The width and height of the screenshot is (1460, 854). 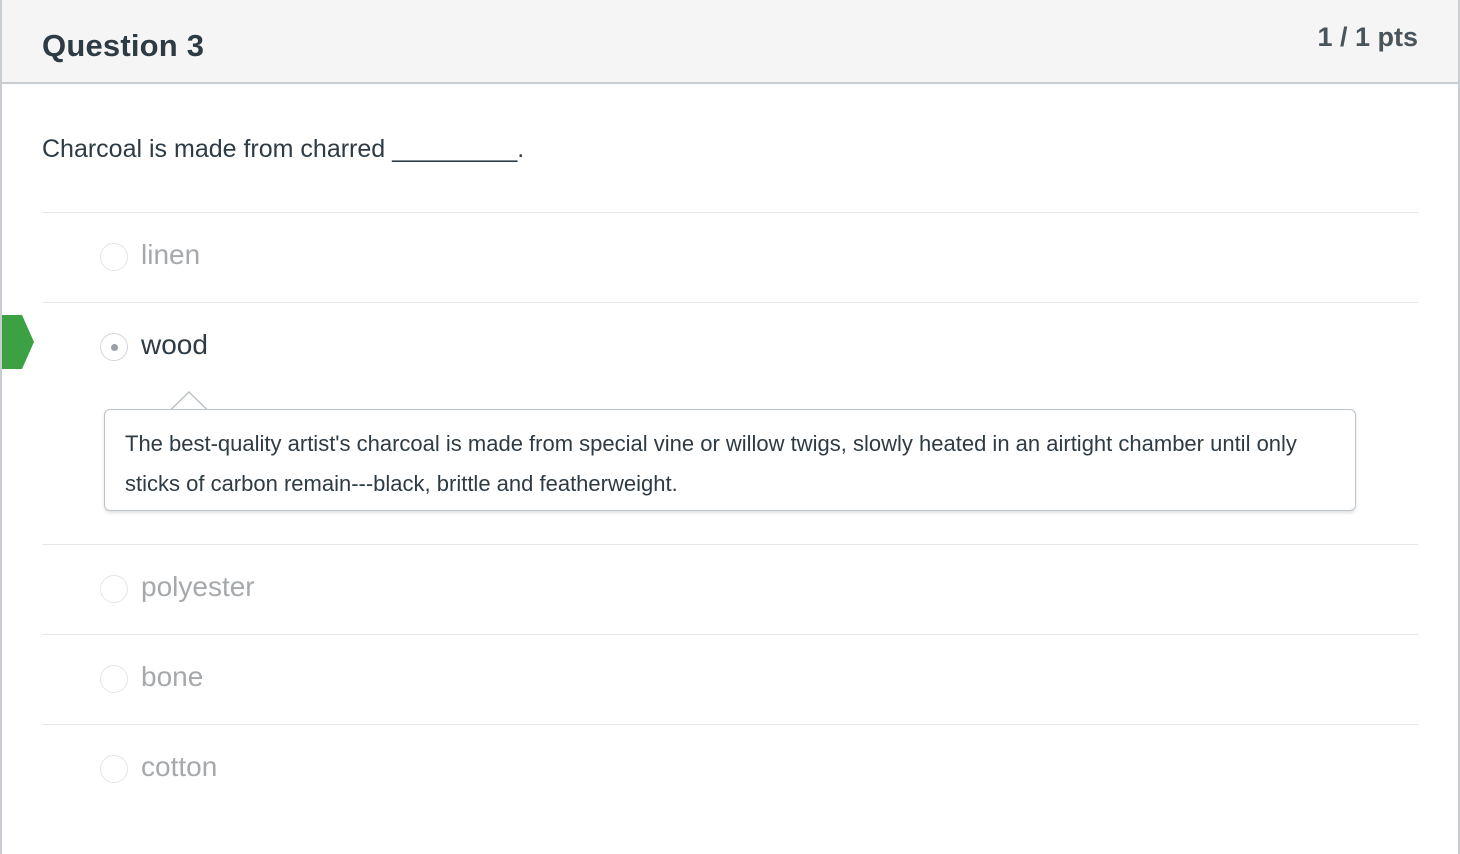 I want to click on comment-pointer-icon, so click(x=189, y=401).